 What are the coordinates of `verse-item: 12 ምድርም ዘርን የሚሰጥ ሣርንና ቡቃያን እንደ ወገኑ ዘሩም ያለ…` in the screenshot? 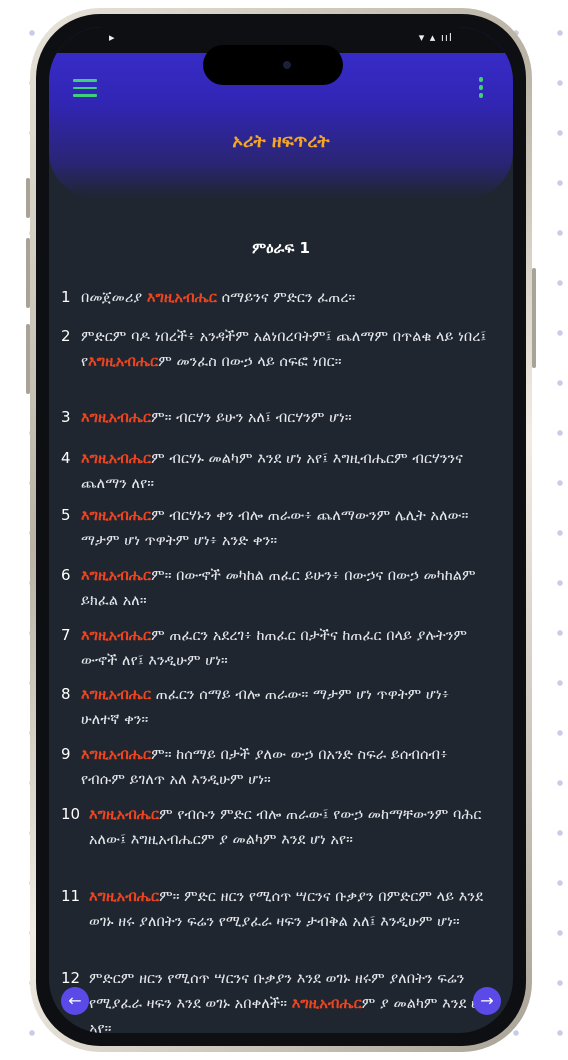 It's located at (270, 999).